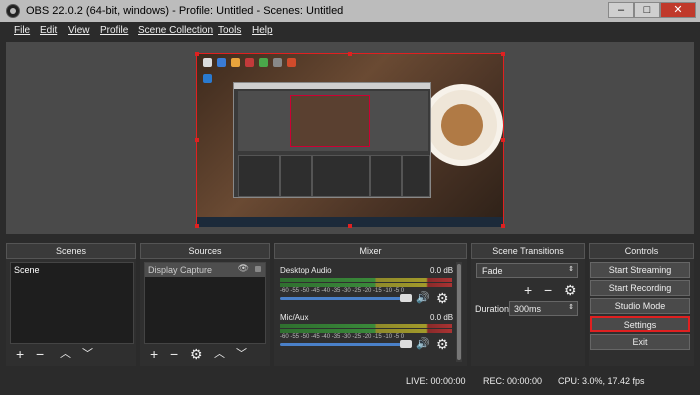 The image size is (700, 395). I want to click on settings-button: Settings, so click(640, 324).